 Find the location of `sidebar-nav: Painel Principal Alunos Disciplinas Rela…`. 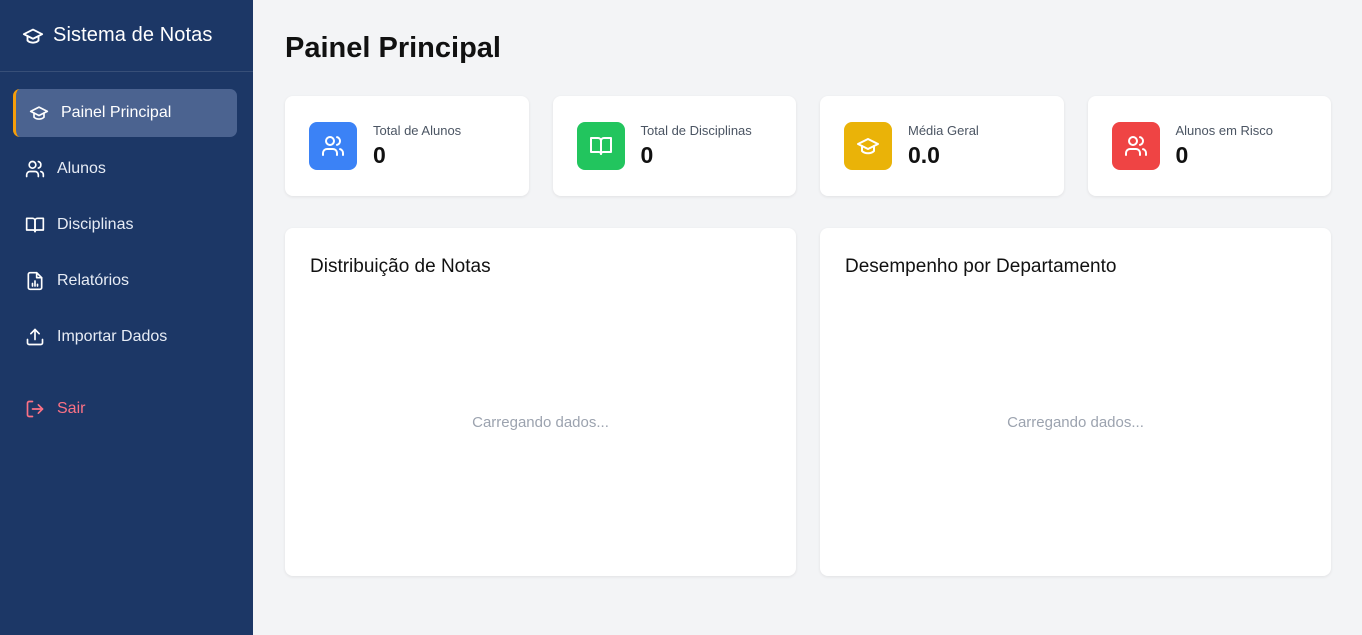

sidebar-nav: Painel Principal Alunos Disciplinas Rela… is located at coordinates (126, 252).